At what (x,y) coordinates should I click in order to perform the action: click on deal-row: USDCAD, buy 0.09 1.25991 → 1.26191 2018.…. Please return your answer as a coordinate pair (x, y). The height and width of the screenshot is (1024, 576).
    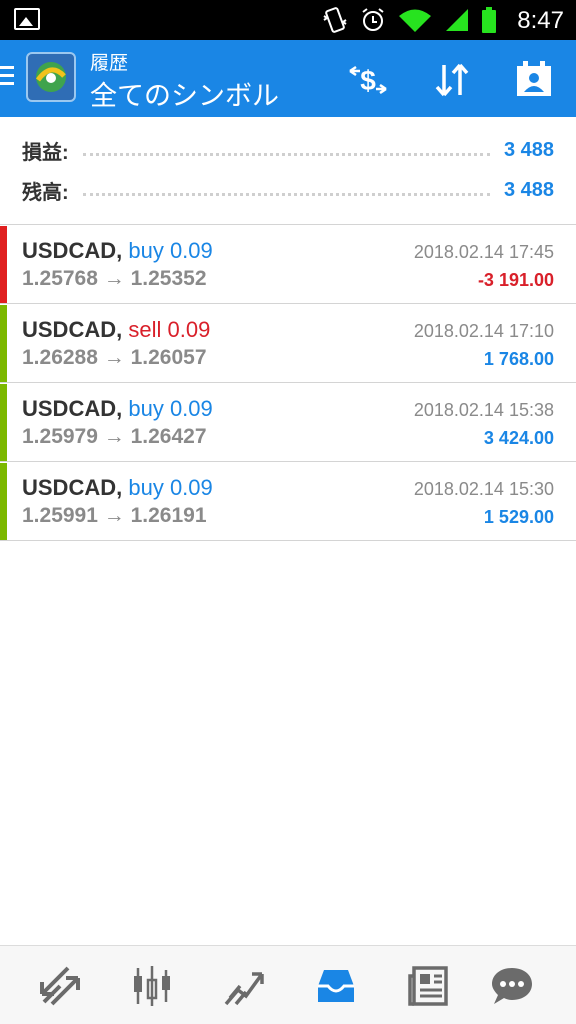
    Looking at the image, I should click on (288, 502).